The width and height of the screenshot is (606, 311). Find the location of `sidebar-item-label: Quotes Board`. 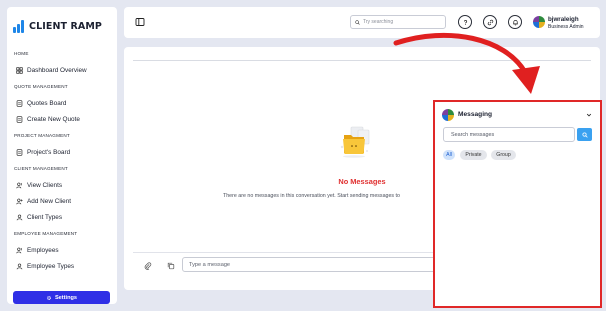

sidebar-item-label: Quotes Board is located at coordinates (47, 103).